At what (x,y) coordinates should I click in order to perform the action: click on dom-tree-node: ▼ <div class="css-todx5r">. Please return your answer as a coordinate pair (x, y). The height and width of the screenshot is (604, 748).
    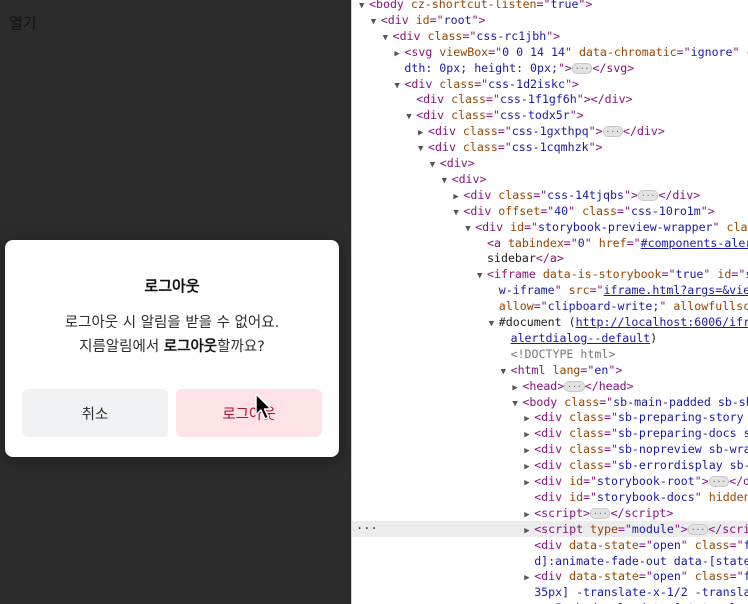
    Looking at the image, I should click on (550, 115).